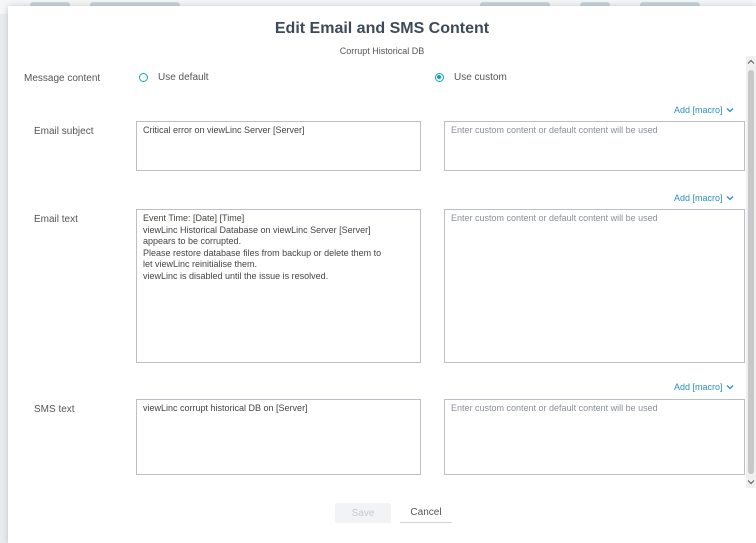 The height and width of the screenshot is (543, 756). I want to click on email-text-line: Event Time: [Date] [Time], so click(194, 218).